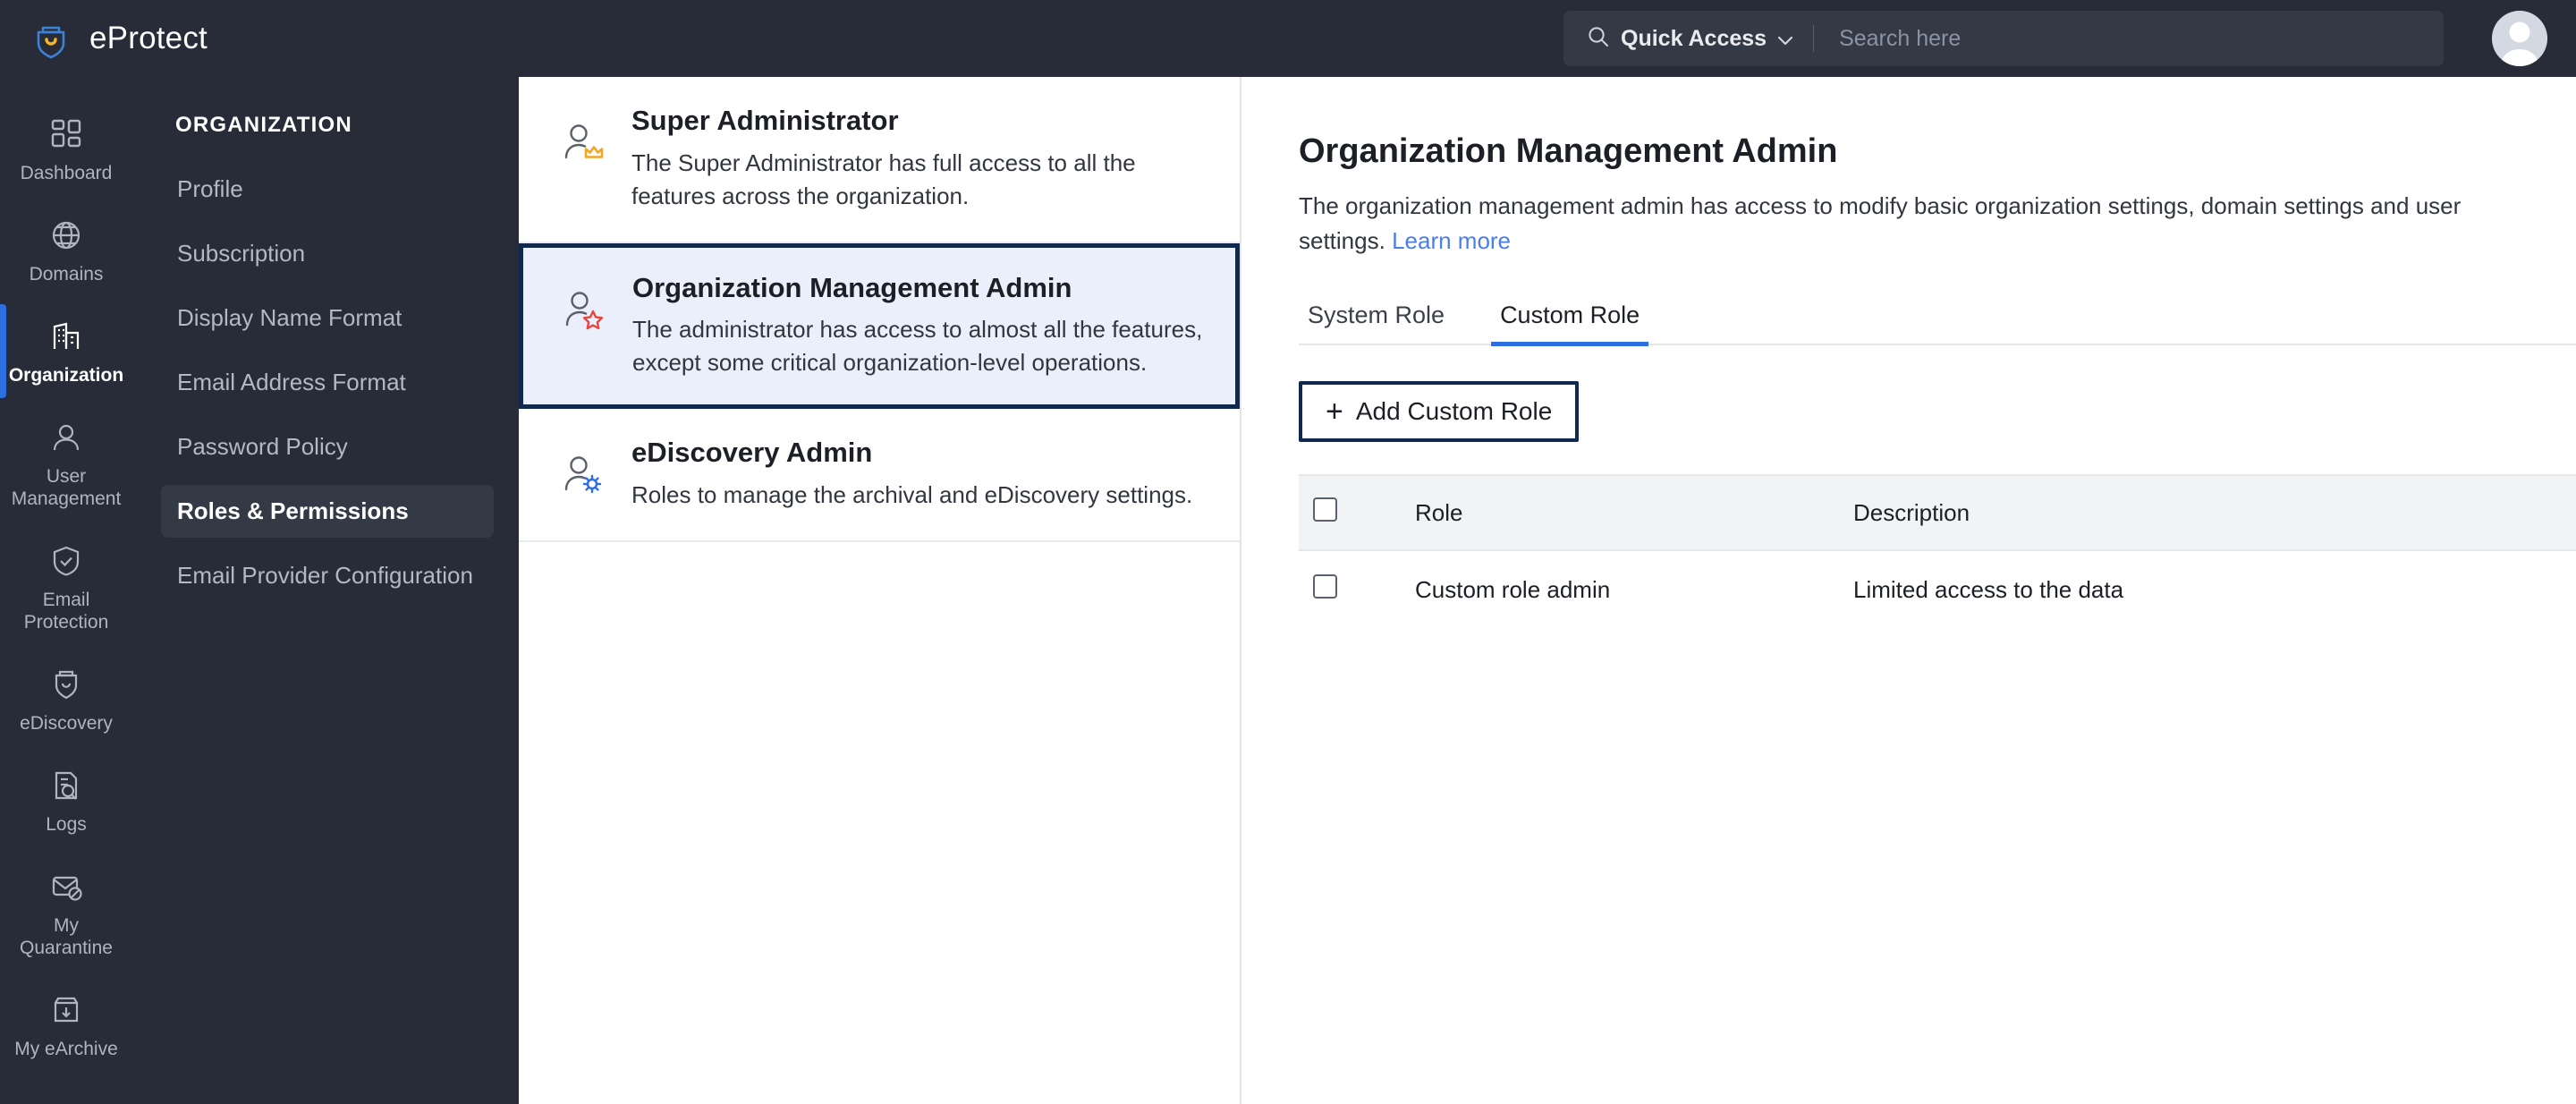  Describe the element at coordinates (1334, 412) in the screenshot. I see `plus-icon: +` at that location.